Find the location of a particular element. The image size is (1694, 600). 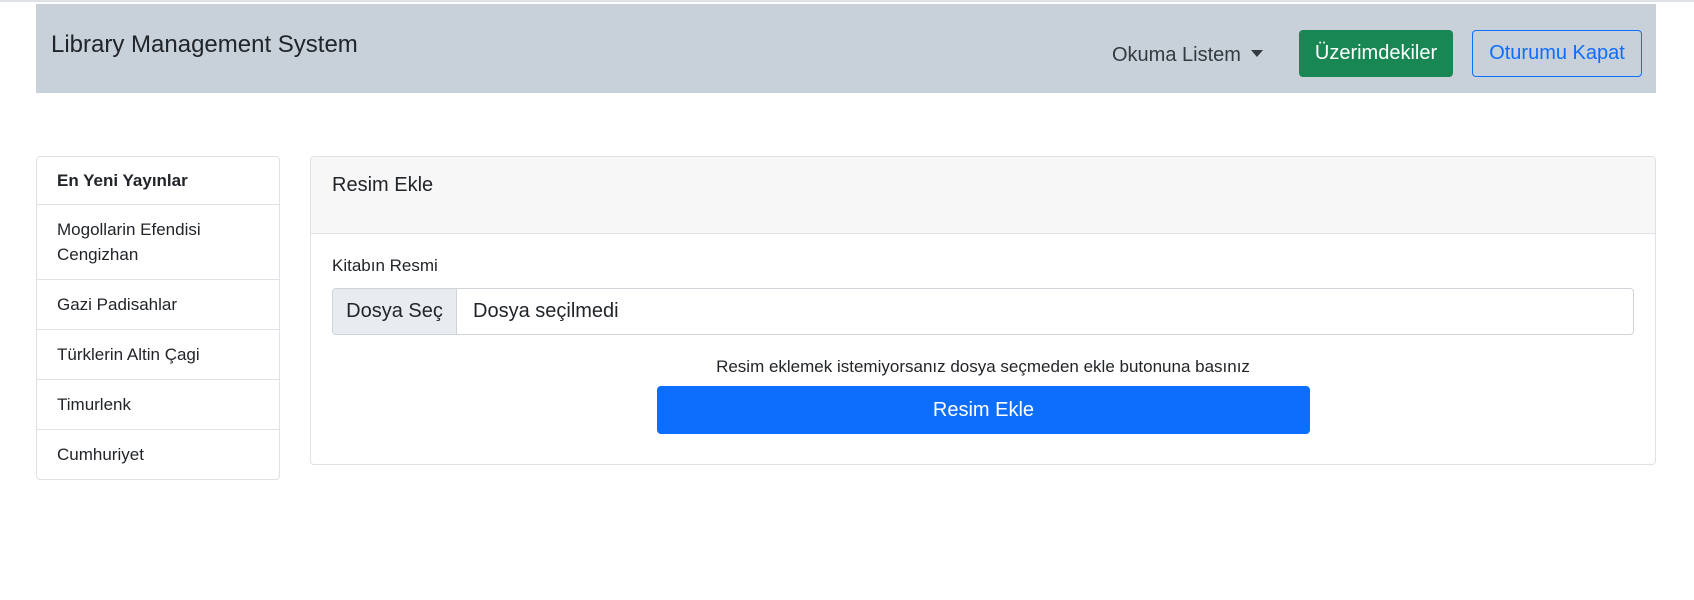

sidebar-item-turklerin-altin-cagi: Türklerin Altin Çagi is located at coordinates (158, 354).